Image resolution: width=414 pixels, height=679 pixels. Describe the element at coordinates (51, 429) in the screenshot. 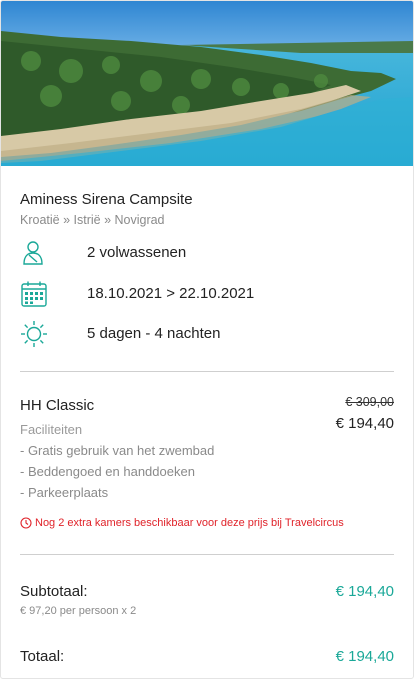

I see `facilities-heading: Faciliteiten` at that location.